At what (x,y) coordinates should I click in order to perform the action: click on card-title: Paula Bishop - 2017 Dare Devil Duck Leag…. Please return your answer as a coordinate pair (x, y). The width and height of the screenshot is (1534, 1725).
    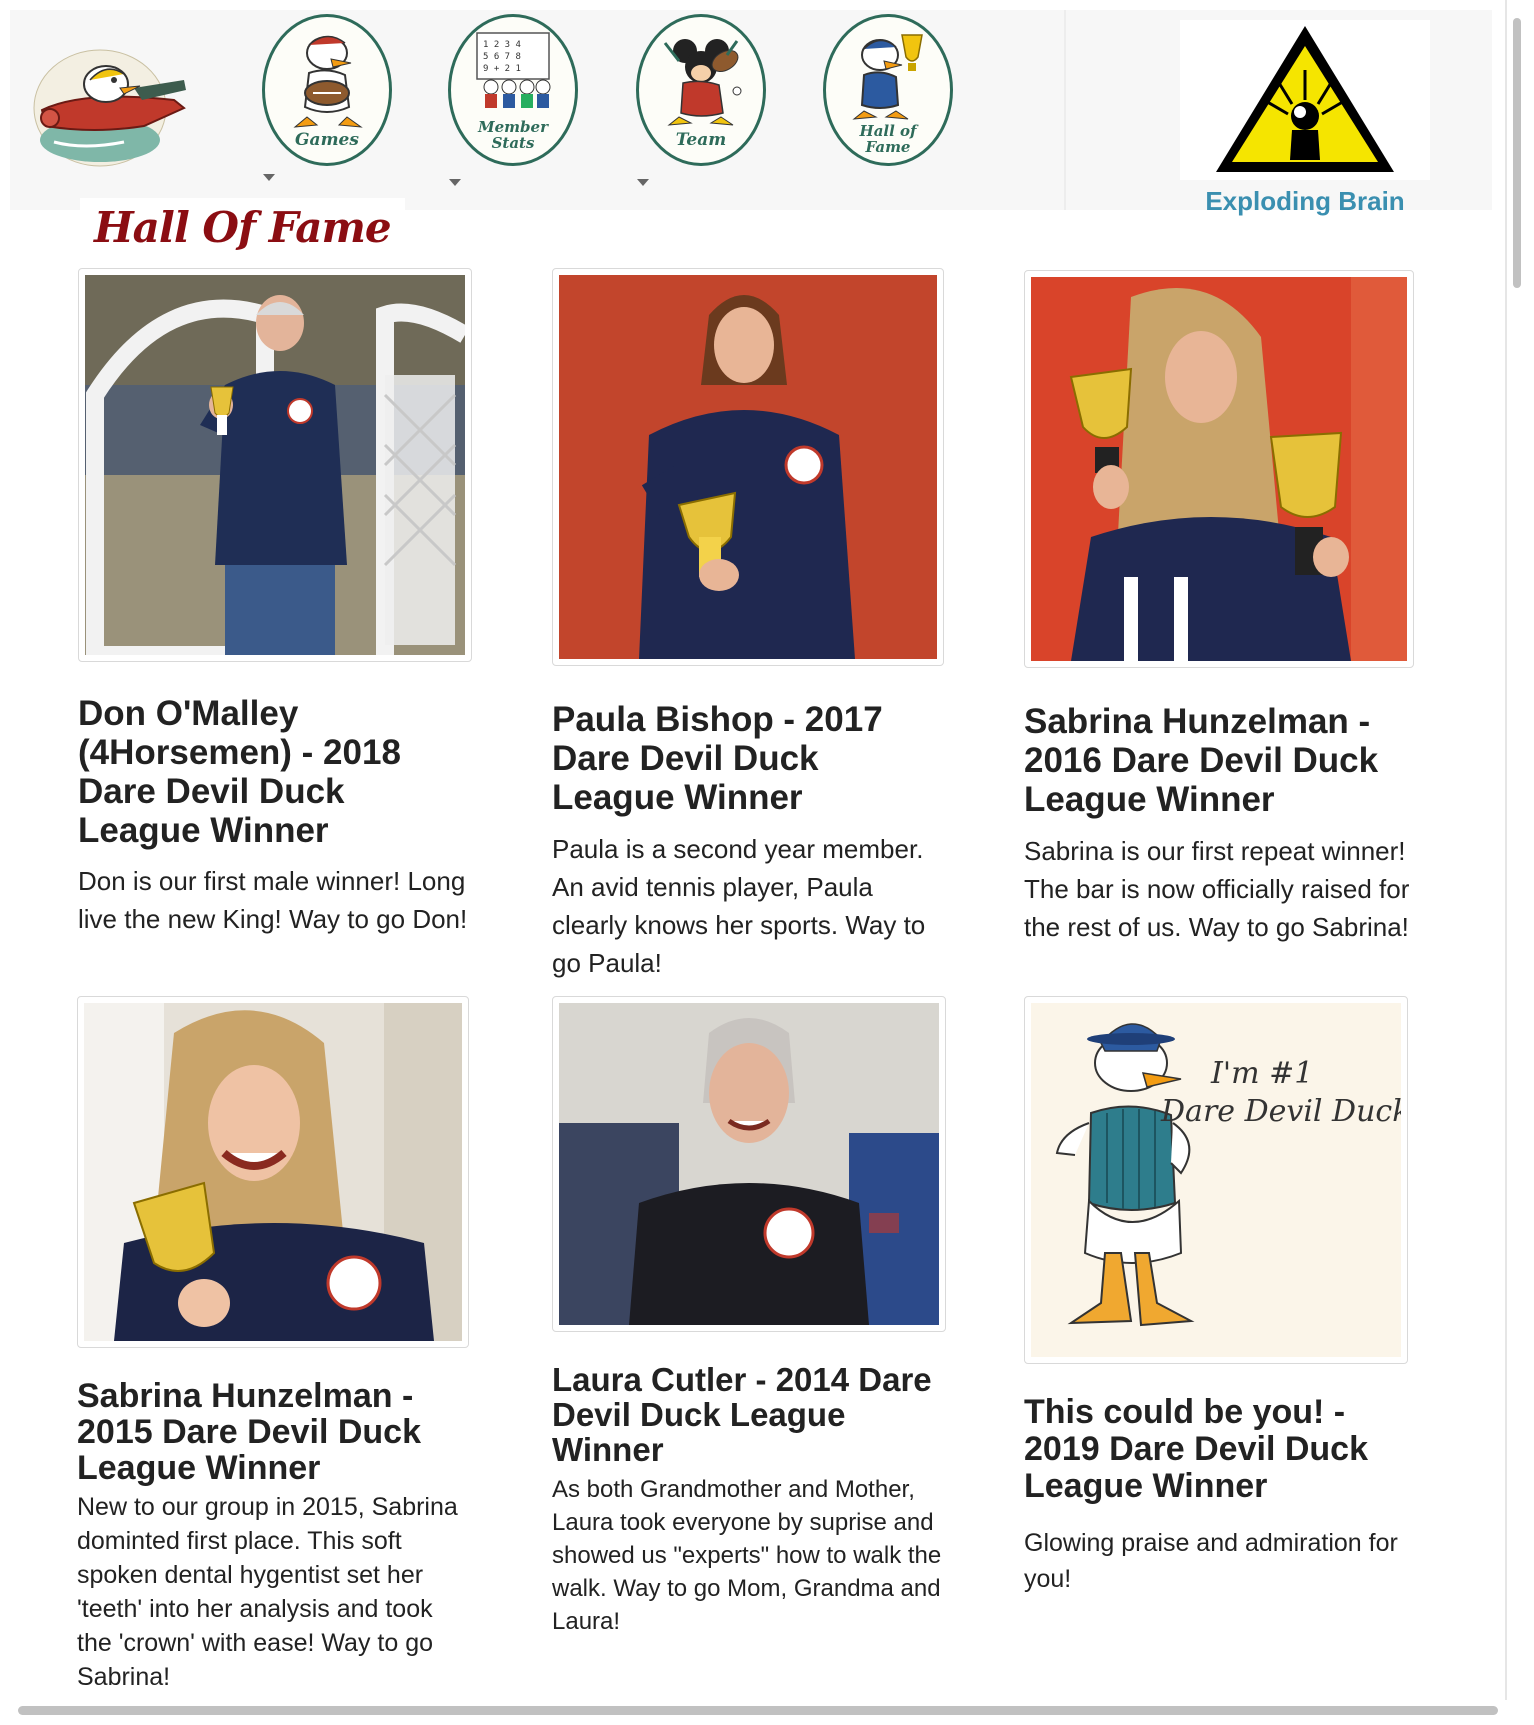
    Looking at the image, I should click on (717, 758).